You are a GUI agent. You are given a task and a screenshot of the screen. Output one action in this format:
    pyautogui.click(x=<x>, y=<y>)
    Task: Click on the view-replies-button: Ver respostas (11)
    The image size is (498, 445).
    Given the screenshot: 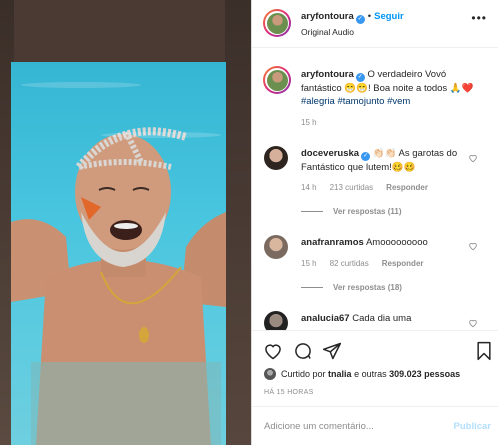 What is the action you would take?
    pyautogui.click(x=351, y=211)
    